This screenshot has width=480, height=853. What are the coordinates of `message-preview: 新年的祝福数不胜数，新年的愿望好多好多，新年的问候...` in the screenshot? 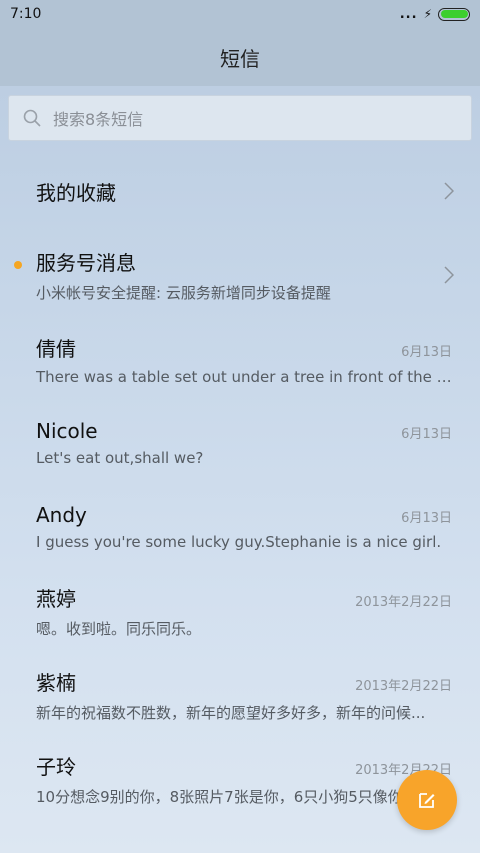 It's located at (231, 713).